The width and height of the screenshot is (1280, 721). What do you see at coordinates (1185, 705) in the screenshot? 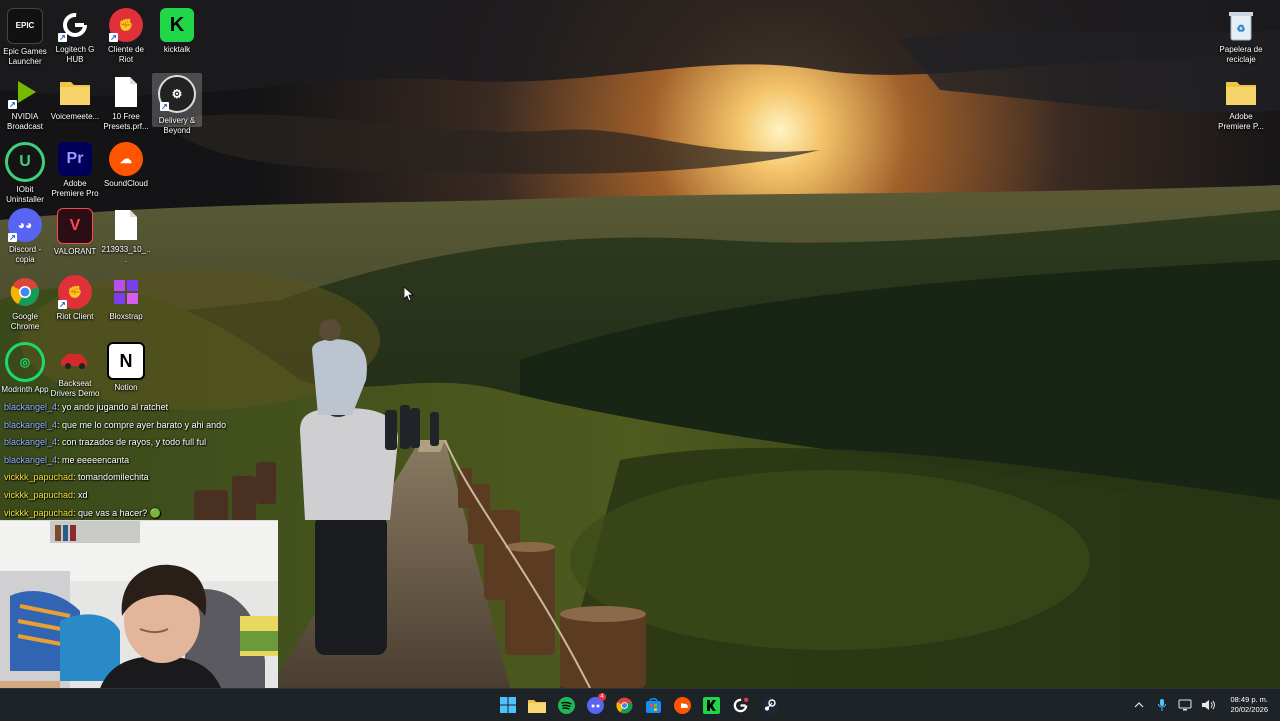
I see `network-icon` at bounding box center [1185, 705].